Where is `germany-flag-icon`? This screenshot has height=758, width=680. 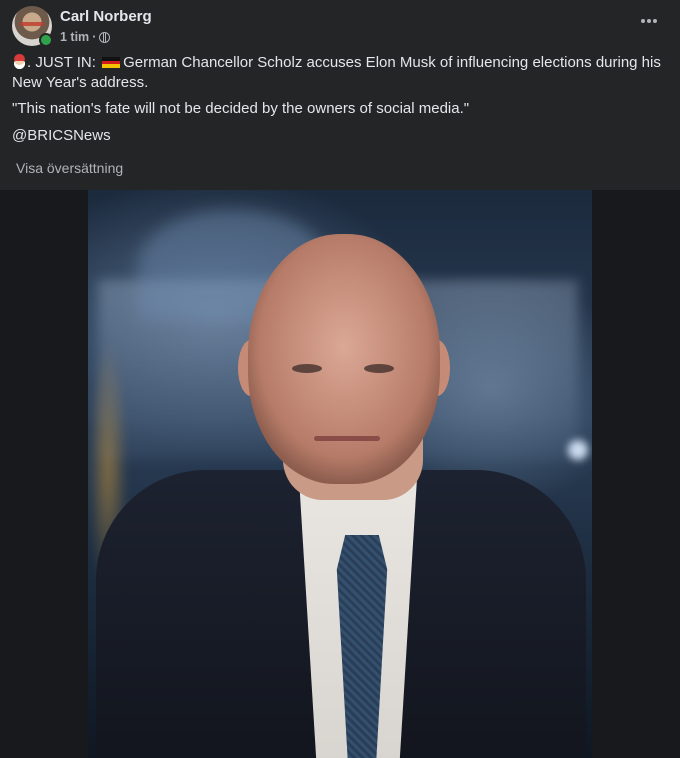 germany-flag-icon is located at coordinates (111, 63).